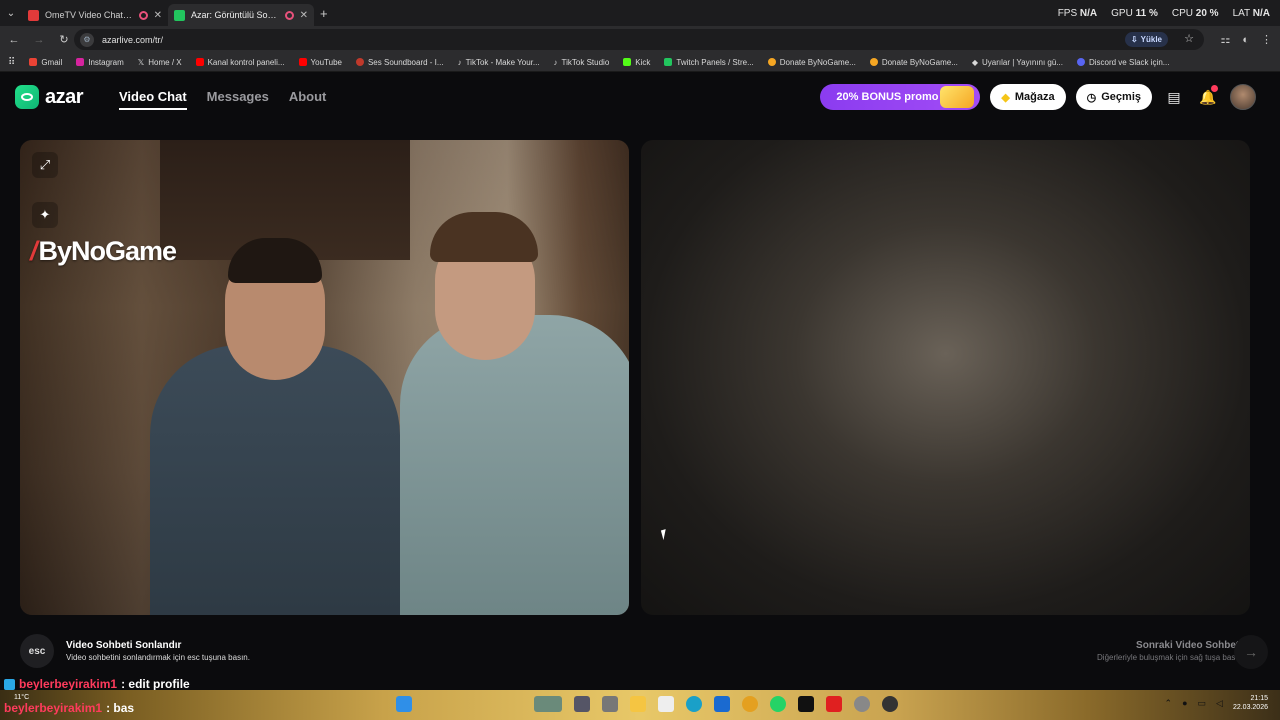 The image size is (1280, 720). What do you see at coordinates (1174, 97) in the screenshot?
I see `inbox-icon: ▤` at bounding box center [1174, 97].